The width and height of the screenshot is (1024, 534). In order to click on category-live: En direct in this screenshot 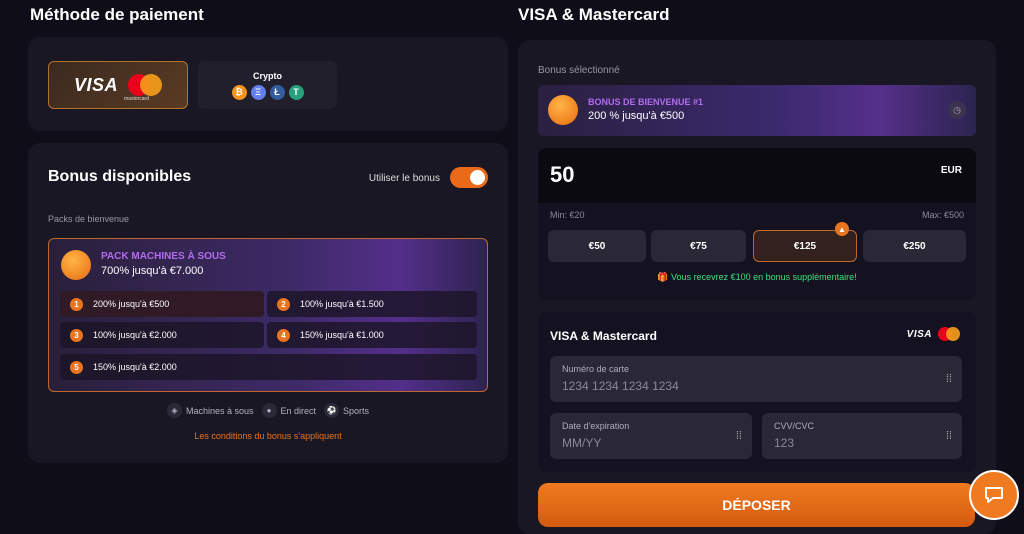, I will do `click(298, 410)`.